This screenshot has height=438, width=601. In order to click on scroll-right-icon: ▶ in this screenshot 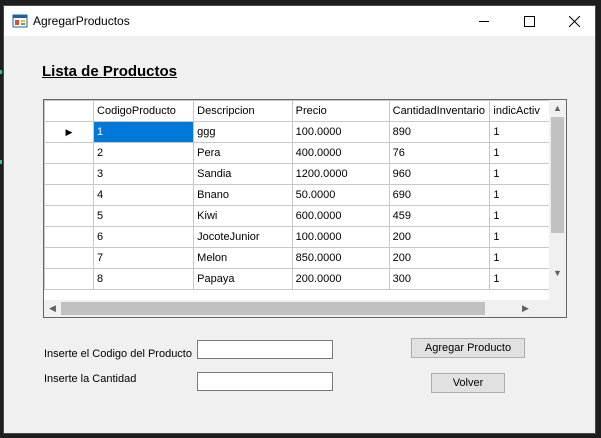, I will do `click(525, 308)`.